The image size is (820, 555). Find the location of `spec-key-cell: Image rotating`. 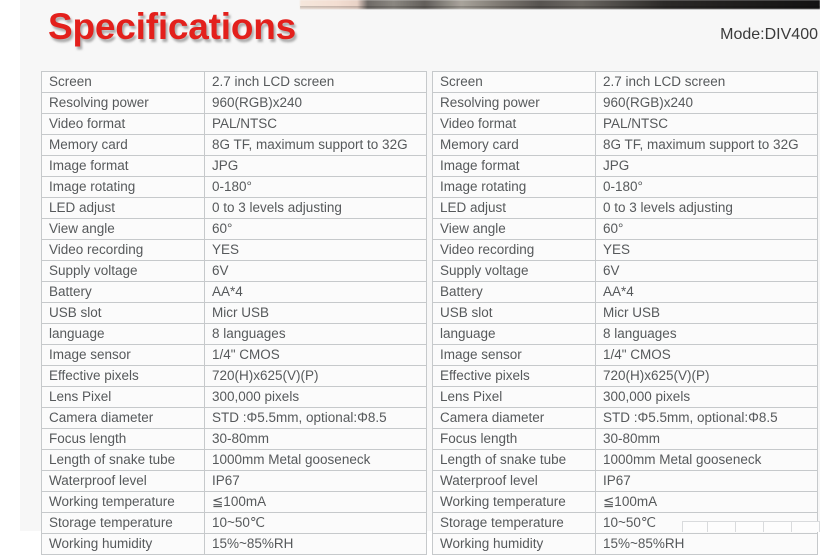

spec-key-cell: Image rotating is located at coordinates (123, 187).